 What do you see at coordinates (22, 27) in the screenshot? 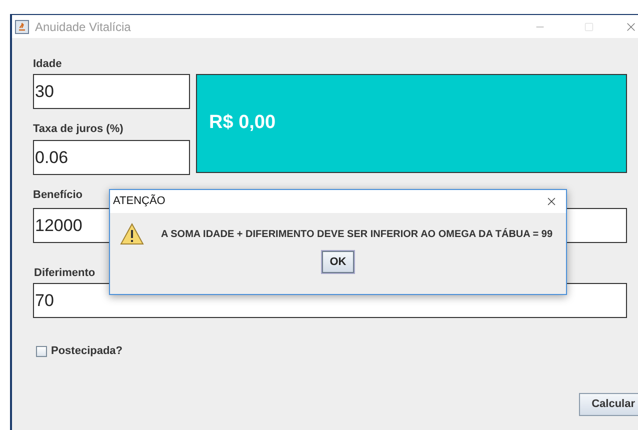
I see `app-icon` at bounding box center [22, 27].